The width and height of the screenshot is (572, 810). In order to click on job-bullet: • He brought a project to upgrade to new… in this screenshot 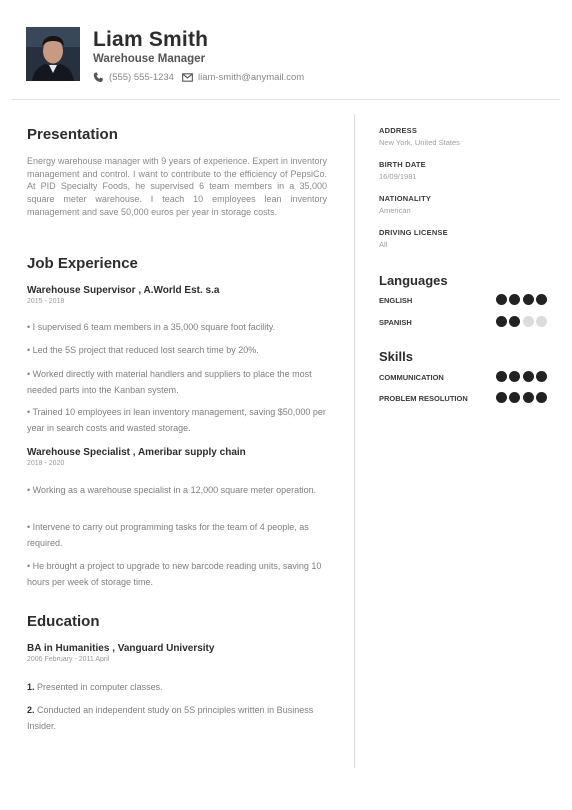, I will do `click(174, 574)`.